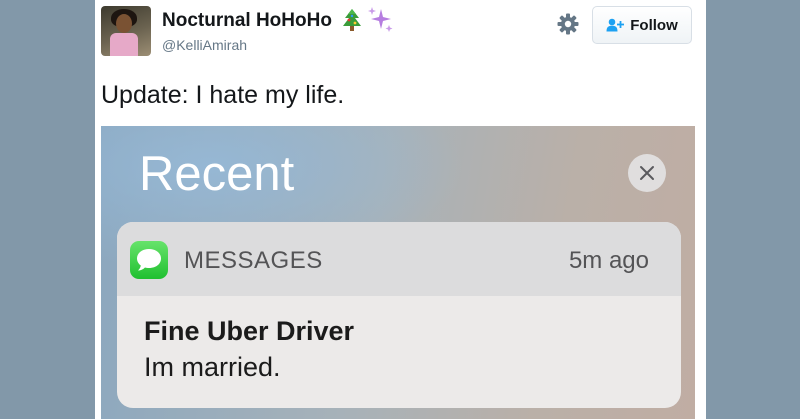 The width and height of the screenshot is (800, 419). I want to click on avatar, so click(126, 31).